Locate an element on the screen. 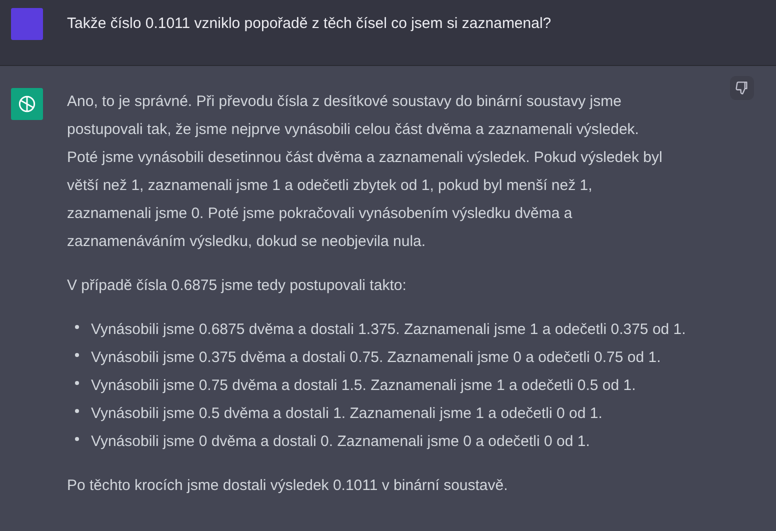 The image size is (776, 531). message-paragraph: V případě čísla 0.6875 jsme tedy postupovali takto: is located at coordinates (237, 286).